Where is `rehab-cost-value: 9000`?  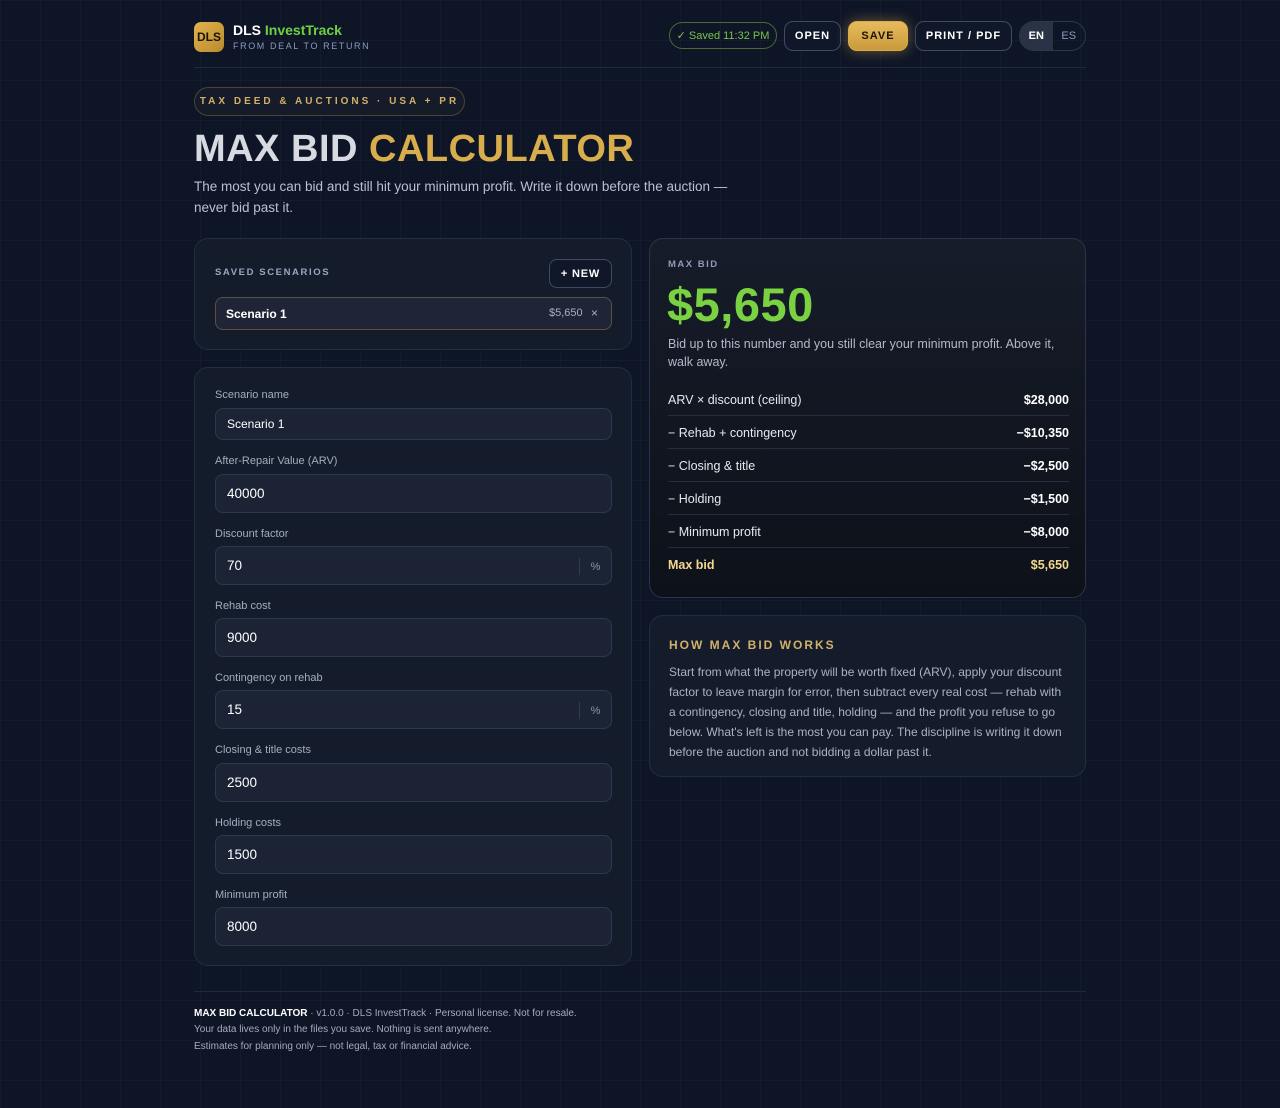 rehab-cost-value: 9000 is located at coordinates (242, 637).